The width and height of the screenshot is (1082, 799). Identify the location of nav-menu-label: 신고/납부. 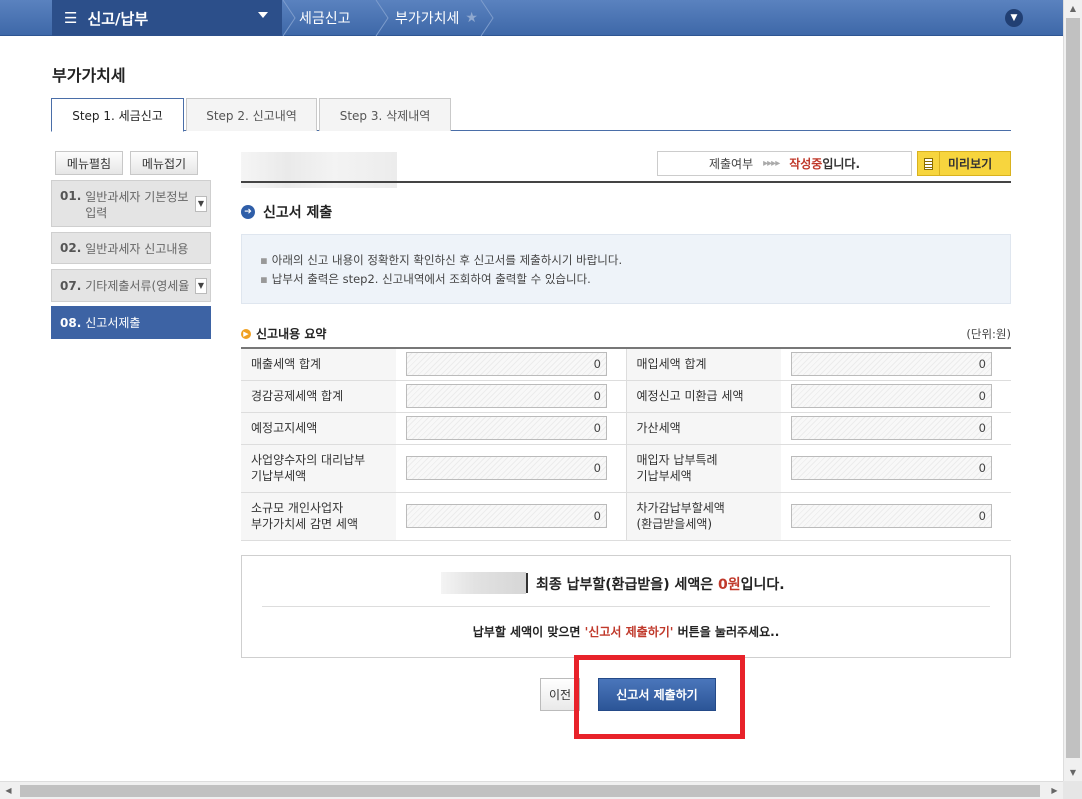
(118, 18).